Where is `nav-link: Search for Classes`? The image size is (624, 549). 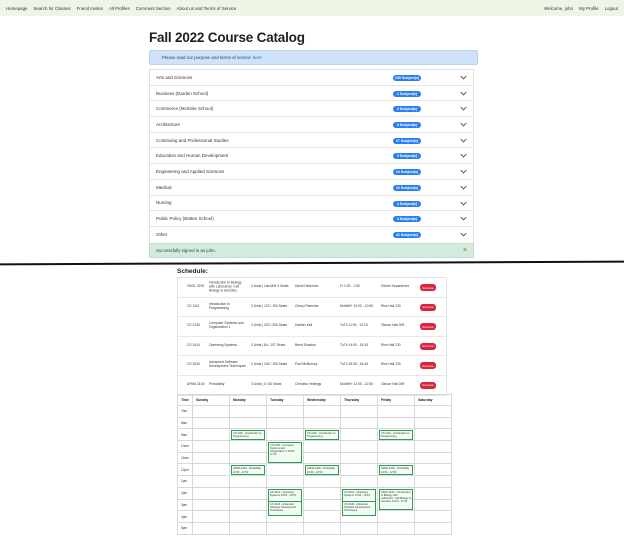
nav-link: Search for Classes is located at coordinates (51, 8).